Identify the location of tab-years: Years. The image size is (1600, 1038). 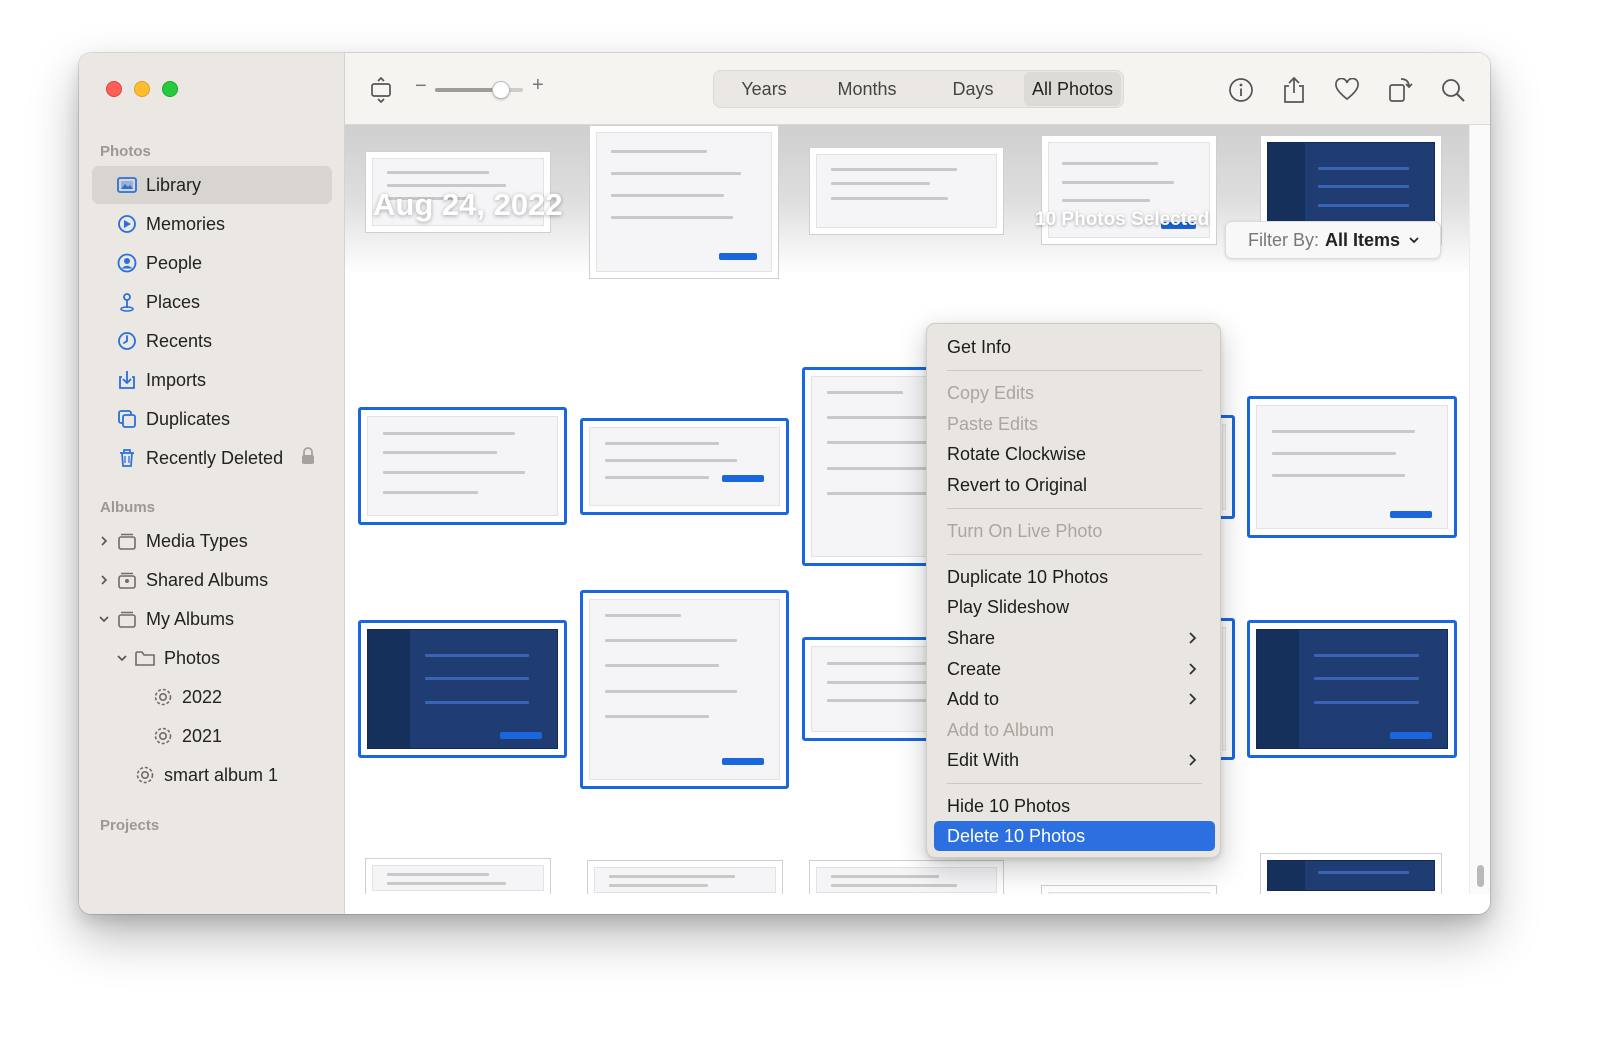
(764, 89).